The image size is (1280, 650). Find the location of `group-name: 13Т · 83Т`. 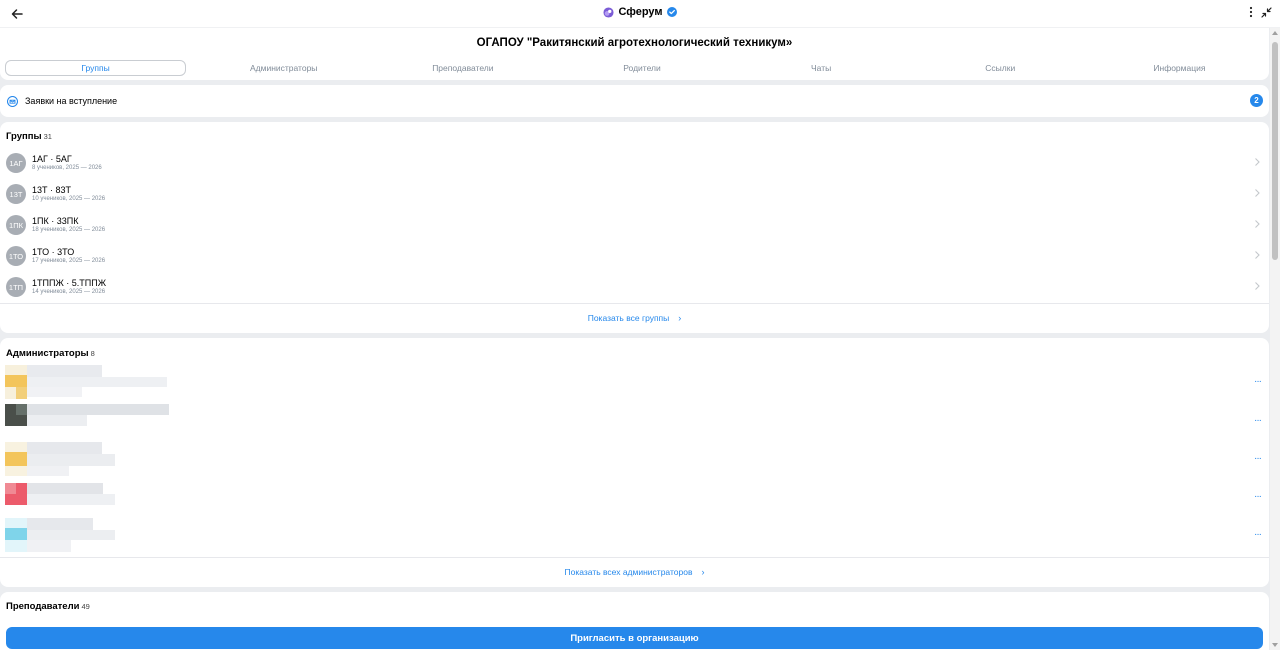

group-name: 13Т · 83Т is located at coordinates (52, 190).